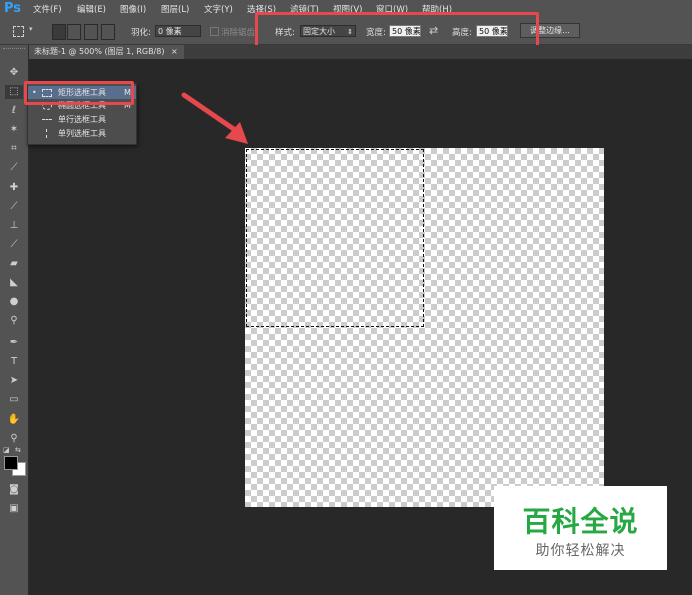  Describe the element at coordinates (108, 32) in the screenshot. I see `intersect-selection-button` at that location.